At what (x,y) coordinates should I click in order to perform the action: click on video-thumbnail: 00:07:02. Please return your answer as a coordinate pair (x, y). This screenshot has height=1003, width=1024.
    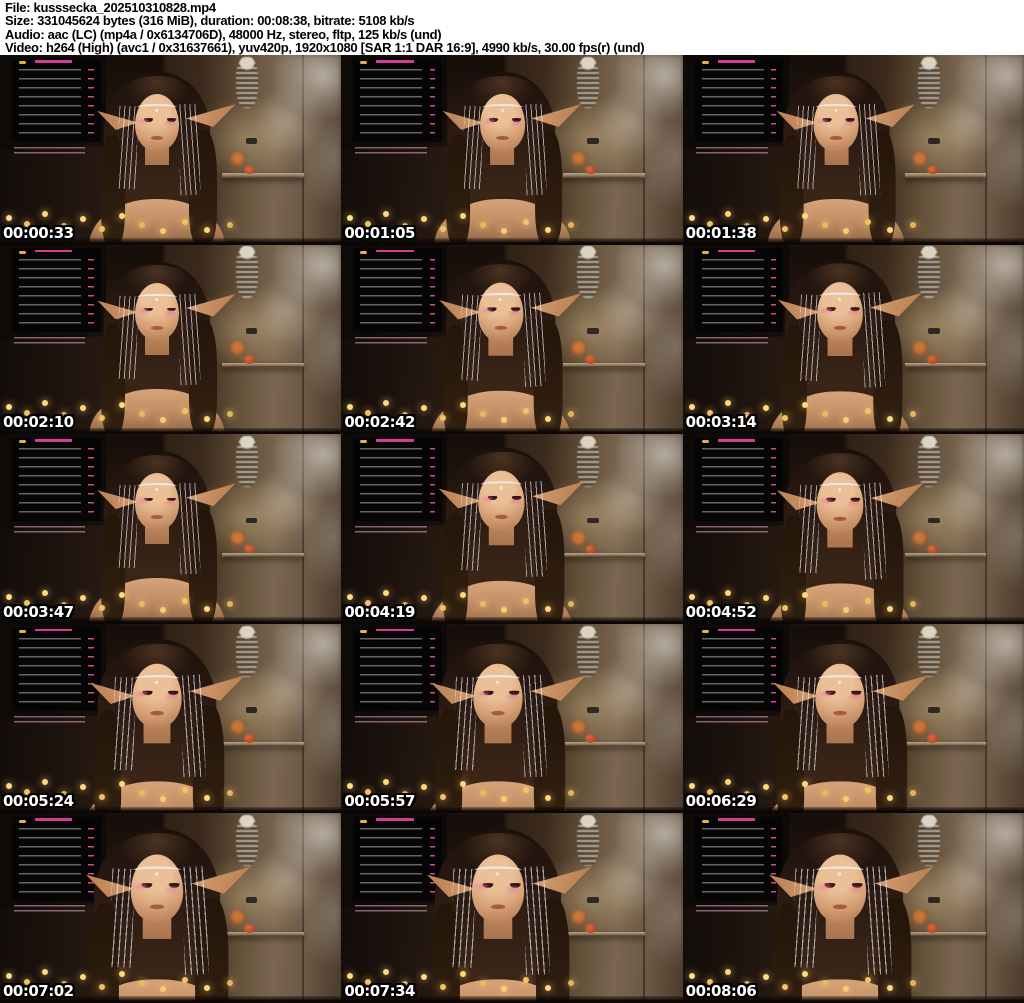
    Looking at the image, I should click on (171, 908).